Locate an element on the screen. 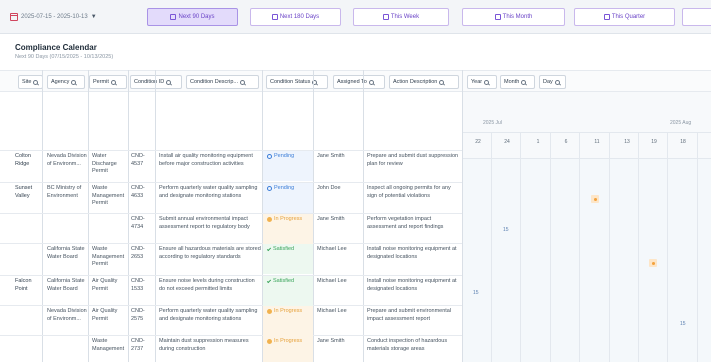 The width and height of the screenshot is (711, 362). cell-condition-id: CND-4734 is located at coordinates (138, 223).